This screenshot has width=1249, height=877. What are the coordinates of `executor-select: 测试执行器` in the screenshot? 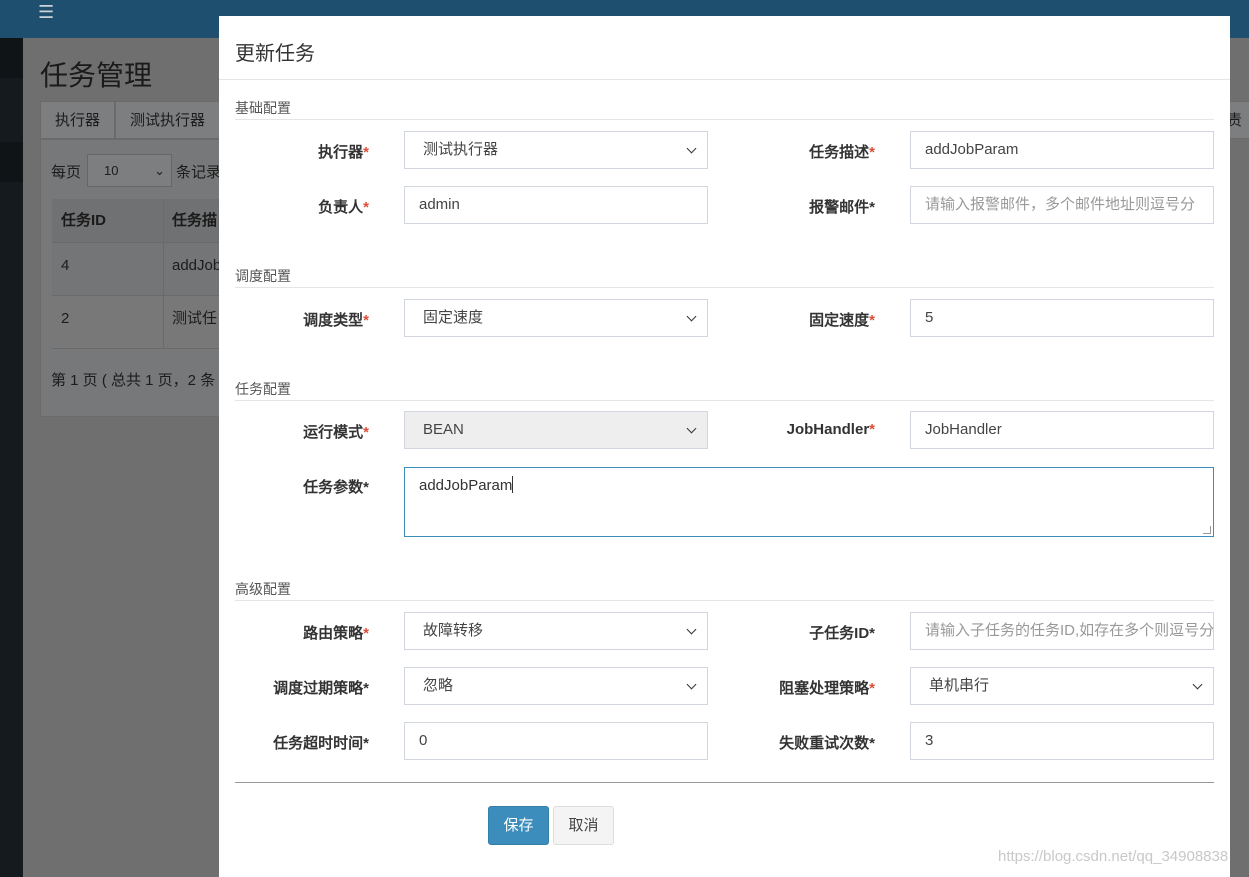 It's located at (556, 150).